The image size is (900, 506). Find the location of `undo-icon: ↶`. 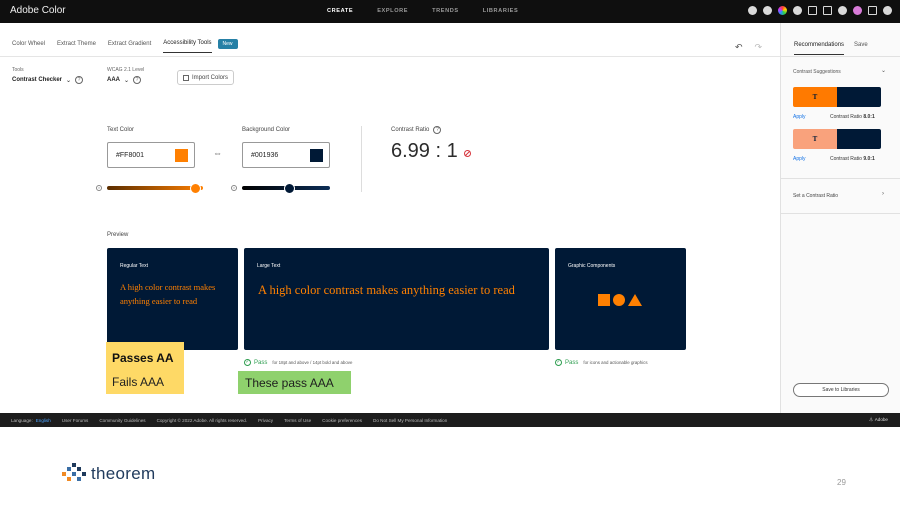

undo-icon: ↶ is located at coordinates (739, 47).